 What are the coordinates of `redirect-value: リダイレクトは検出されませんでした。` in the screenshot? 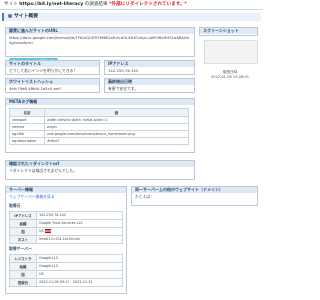 It's located at (43, 170).